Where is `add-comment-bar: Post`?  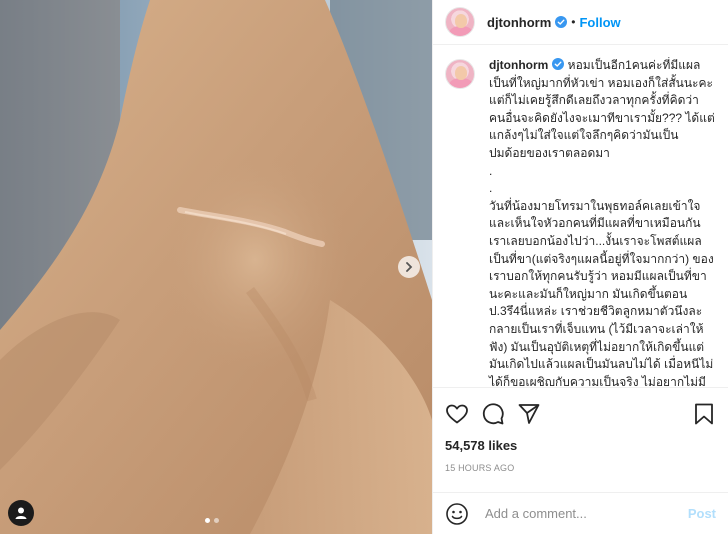
add-comment-bar: Post is located at coordinates (580, 513).